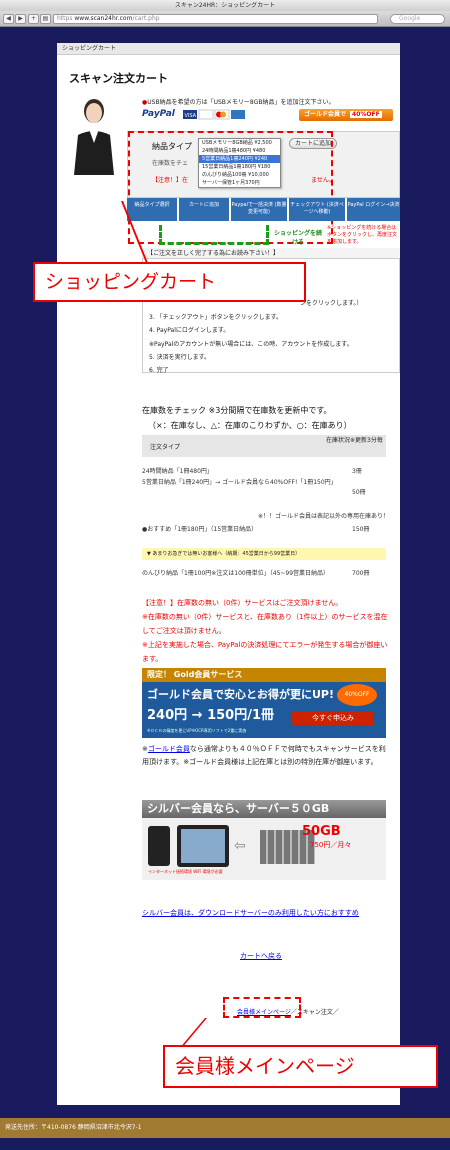 This screenshot has height=1150, width=450. Describe the element at coordinates (191, 116) in the screenshot. I see `card-brand: VISA` at that location.